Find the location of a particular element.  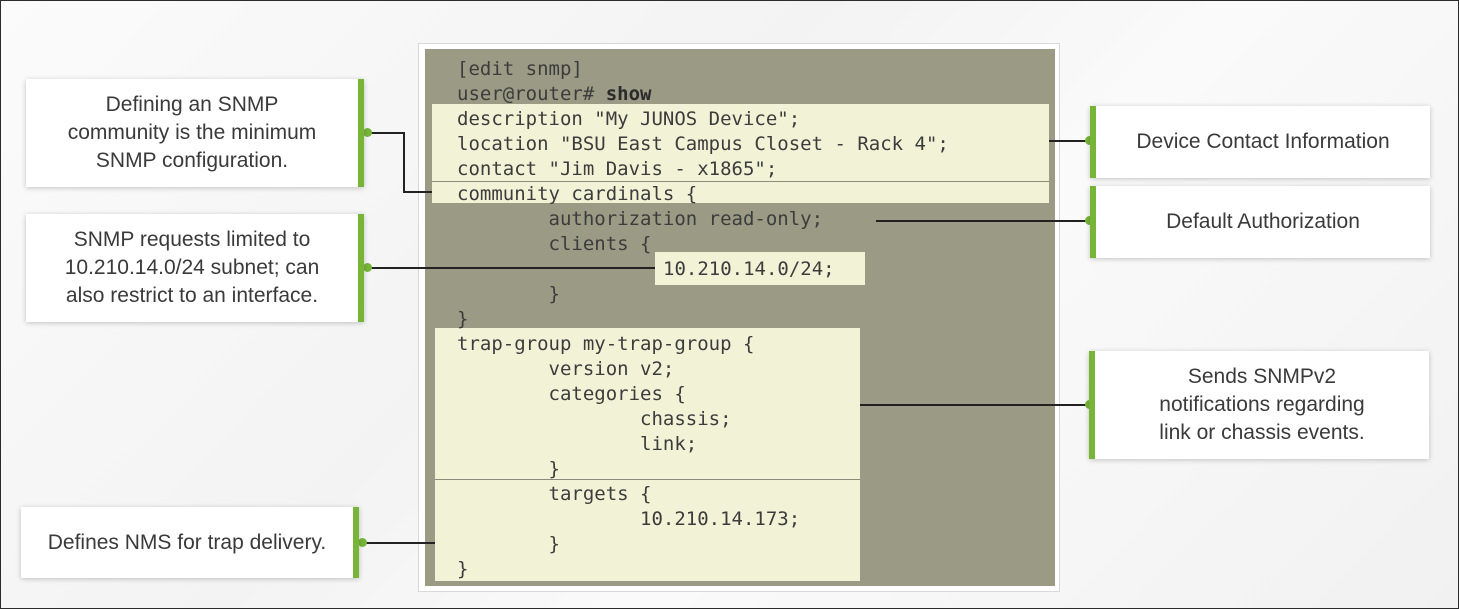

code-line: [edit snmp] is located at coordinates (520, 69).